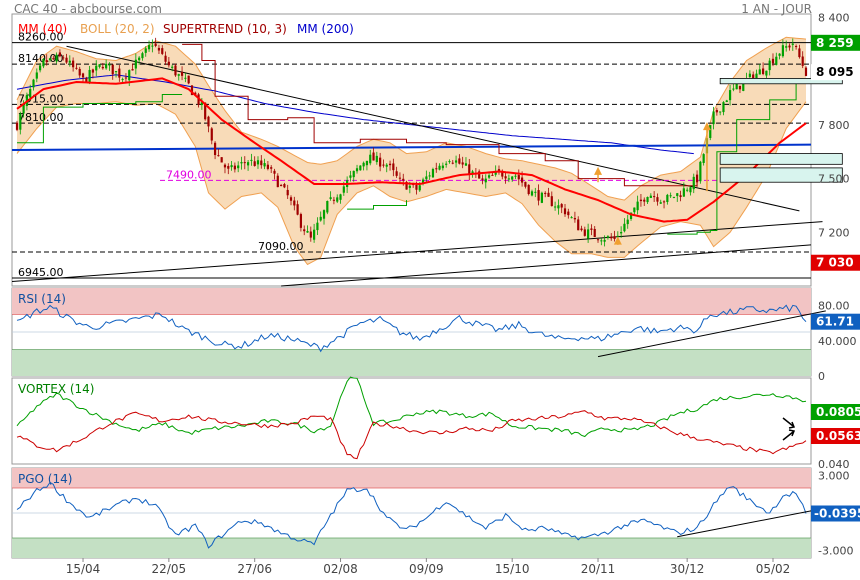  What do you see at coordinates (834, 179) in the screenshot?
I see `price-y-tick-2: 7 500` at bounding box center [834, 179].